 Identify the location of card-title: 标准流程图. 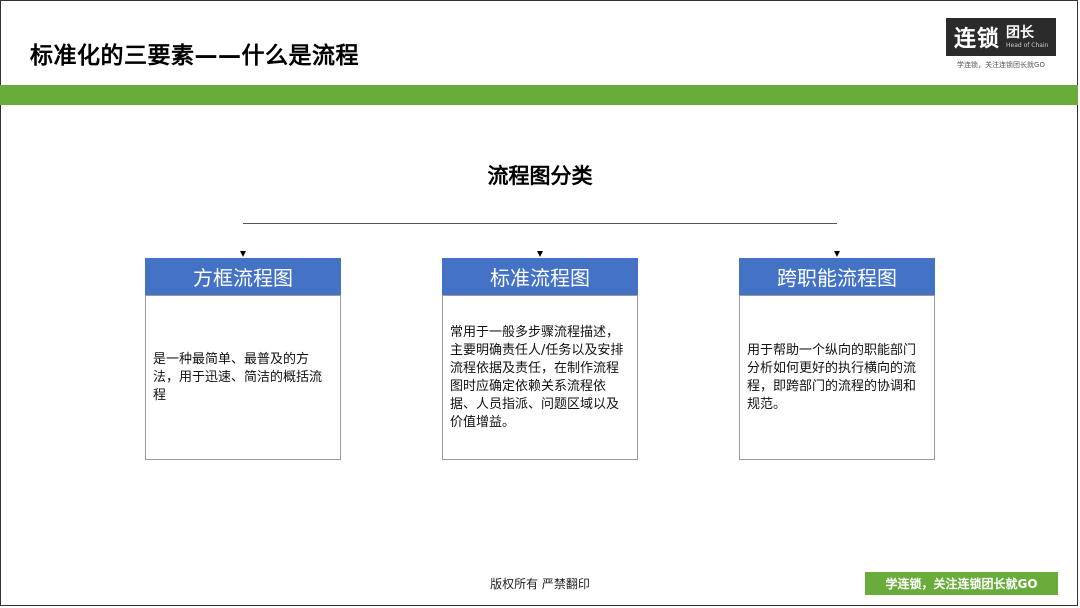
(540, 278).